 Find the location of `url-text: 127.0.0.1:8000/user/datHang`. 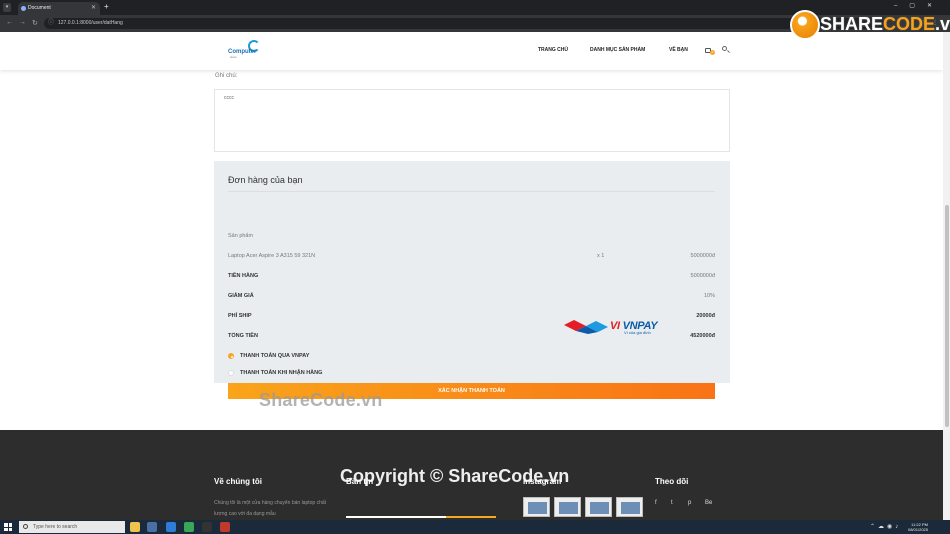

url-text: 127.0.0.1:8000/user/datHang is located at coordinates (90, 23).